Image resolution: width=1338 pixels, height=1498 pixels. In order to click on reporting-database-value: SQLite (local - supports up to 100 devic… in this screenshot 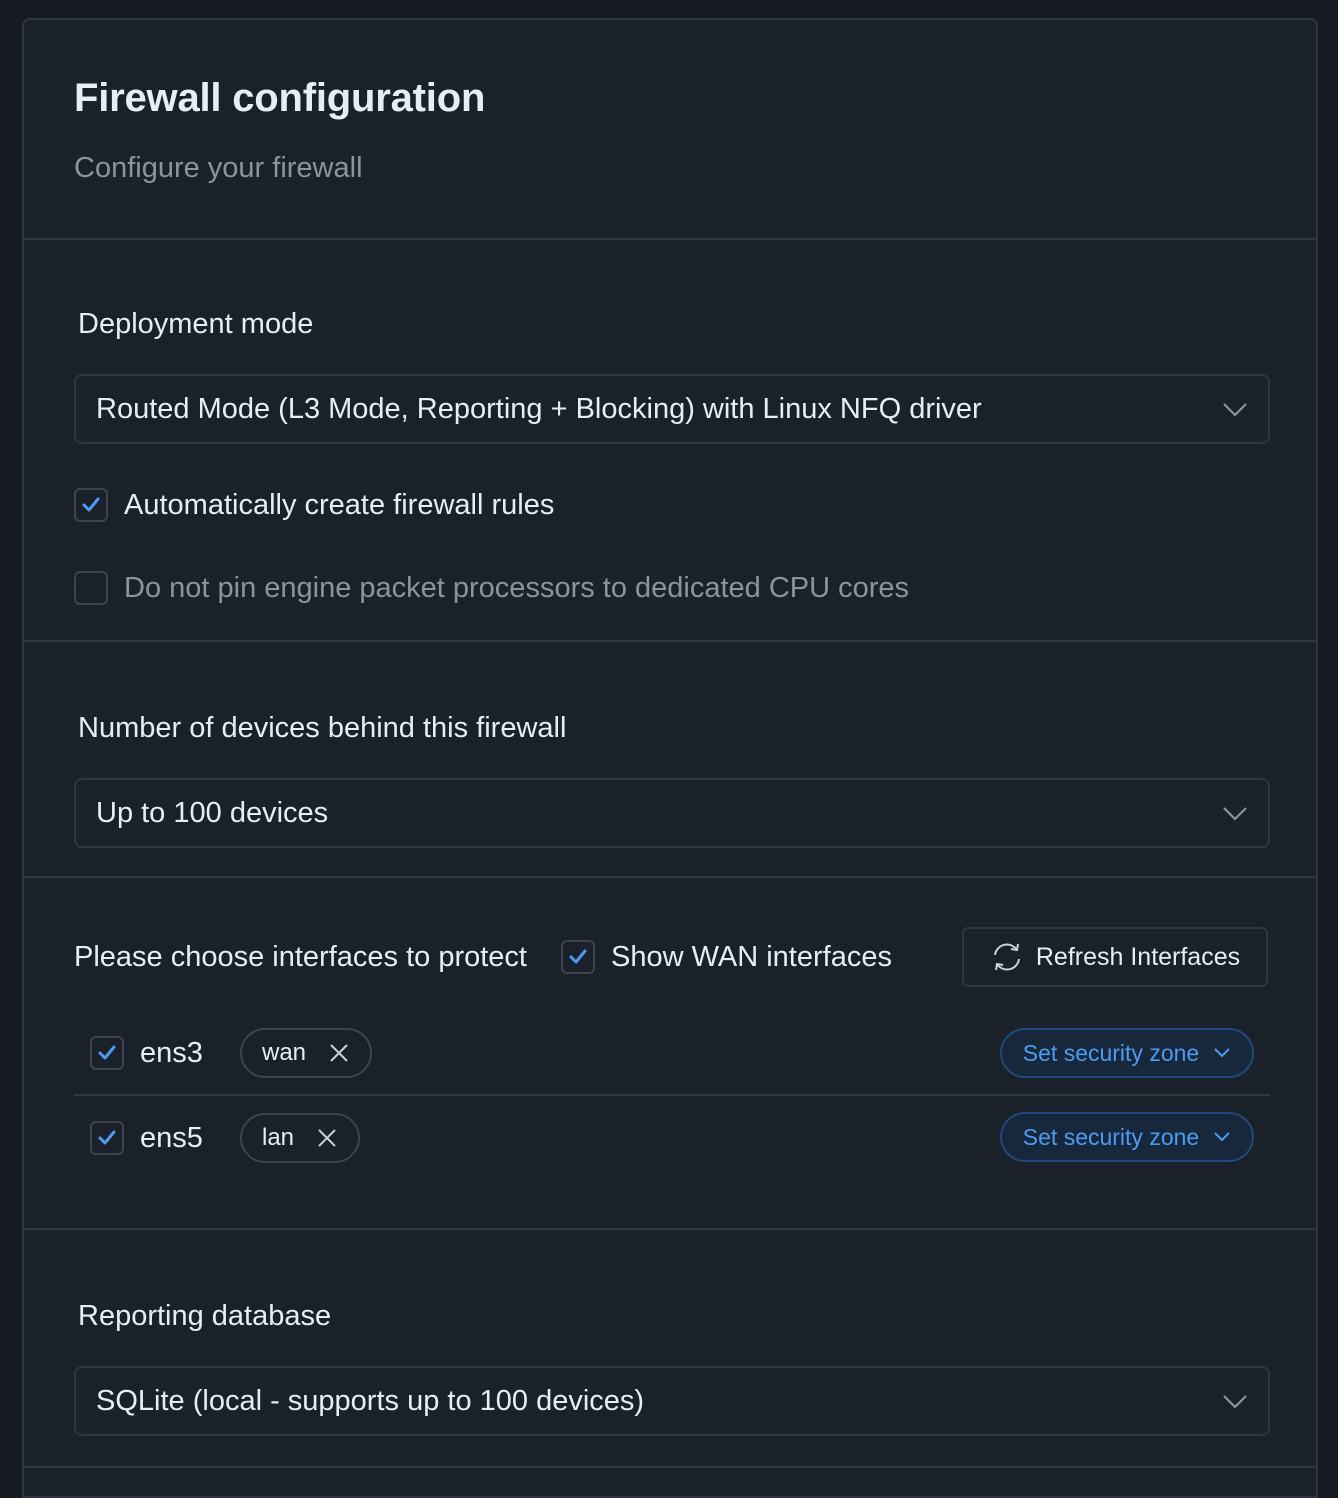, I will do `click(370, 1400)`.